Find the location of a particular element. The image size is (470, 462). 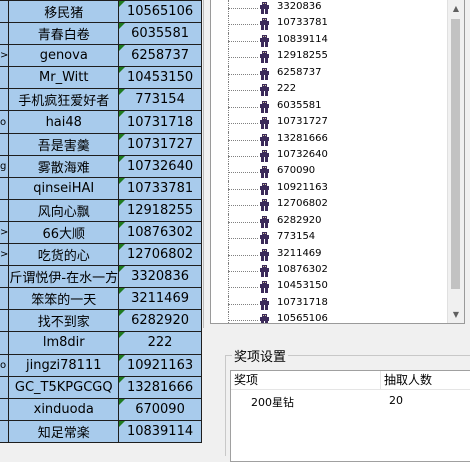

tree-item-label: 3320836 is located at coordinates (299, 6).